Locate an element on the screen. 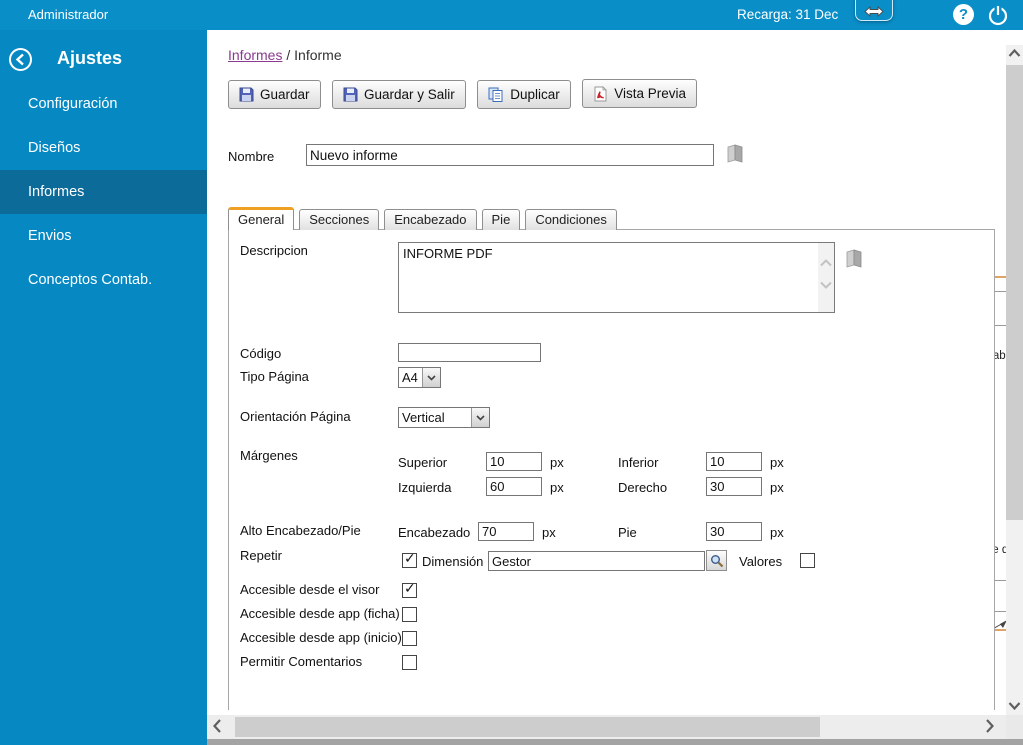  margin-bottom-label: Inferior is located at coordinates (638, 462).